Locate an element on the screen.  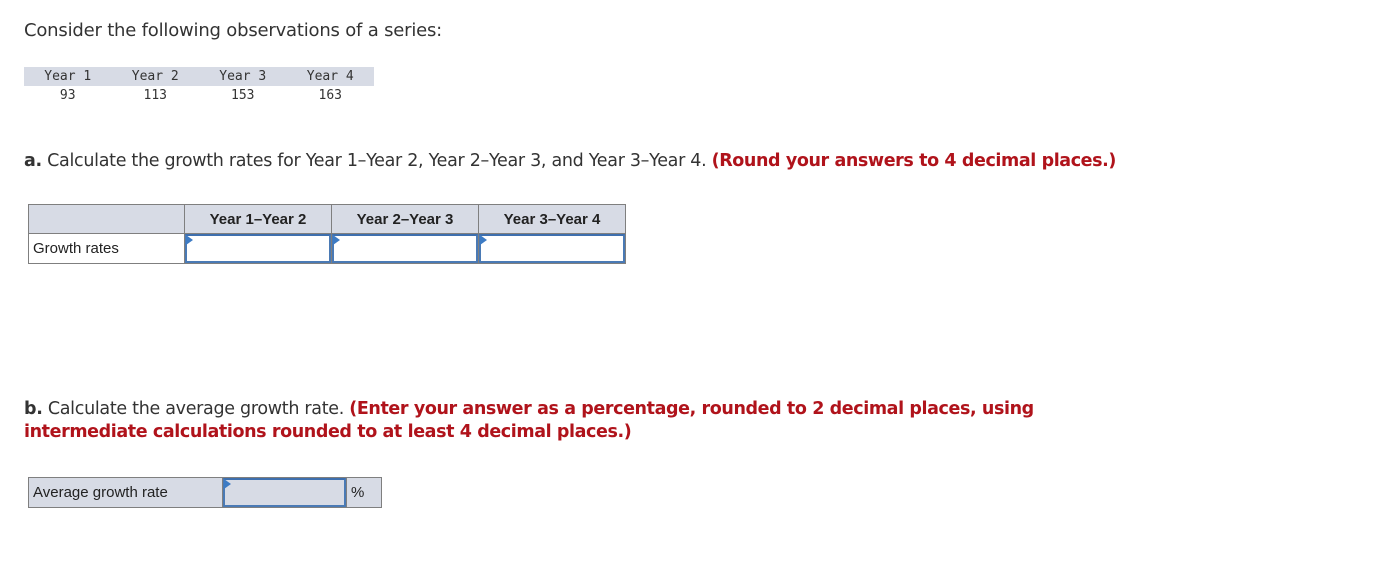
growth-cell-y2-y3 is located at coordinates (405, 248).